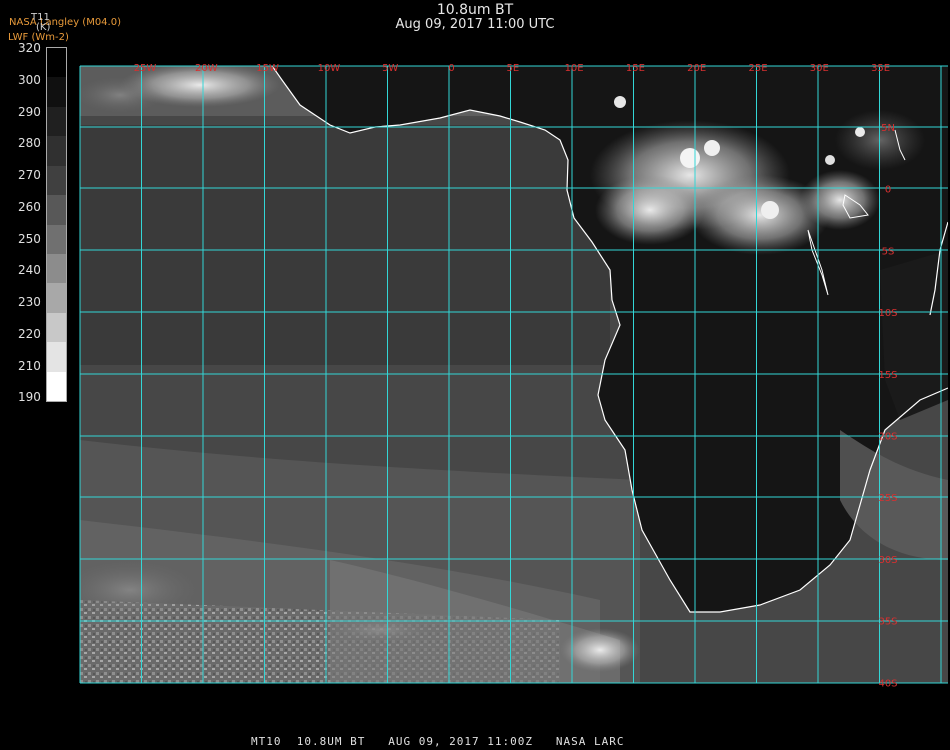 The width and height of the screenshot is (950, 750). What do you see at coordinates (887, 437) in the screenshot?
I see `latitude-label: 20S` at bounding box center [887, 437].